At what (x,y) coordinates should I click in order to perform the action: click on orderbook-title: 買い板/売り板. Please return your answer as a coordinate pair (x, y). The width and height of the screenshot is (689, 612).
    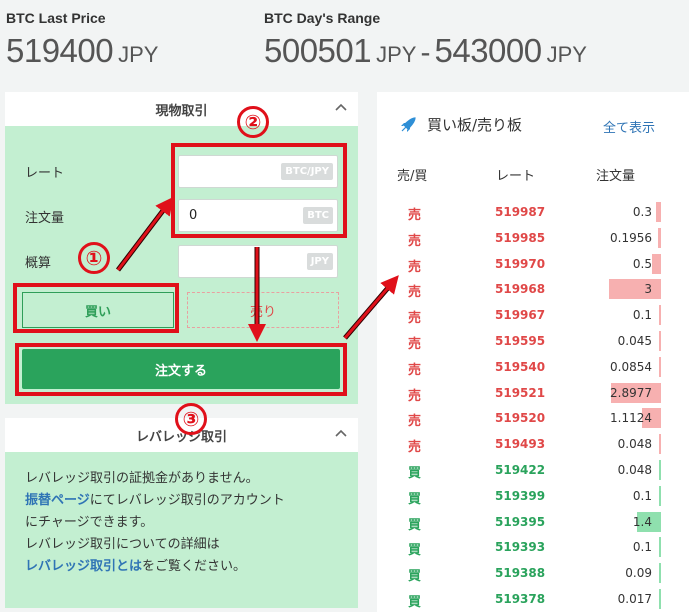
    Looking at the image, I should click on (475, 125).